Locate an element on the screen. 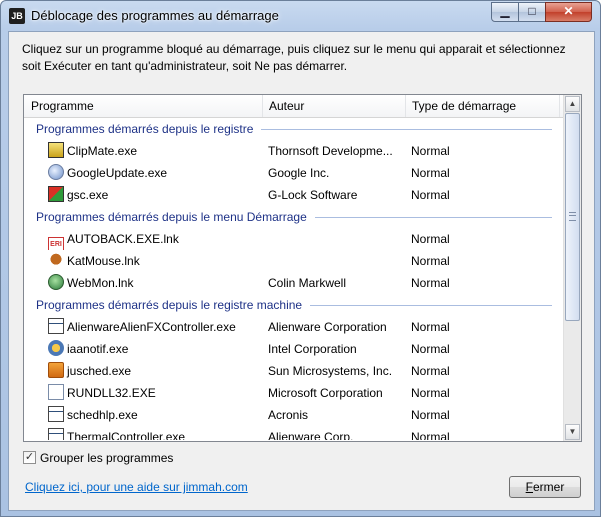 This screenshot has height=517, width=601. author-cell: Sun Microsystems, Inc. is located at coordinates (330, 371).